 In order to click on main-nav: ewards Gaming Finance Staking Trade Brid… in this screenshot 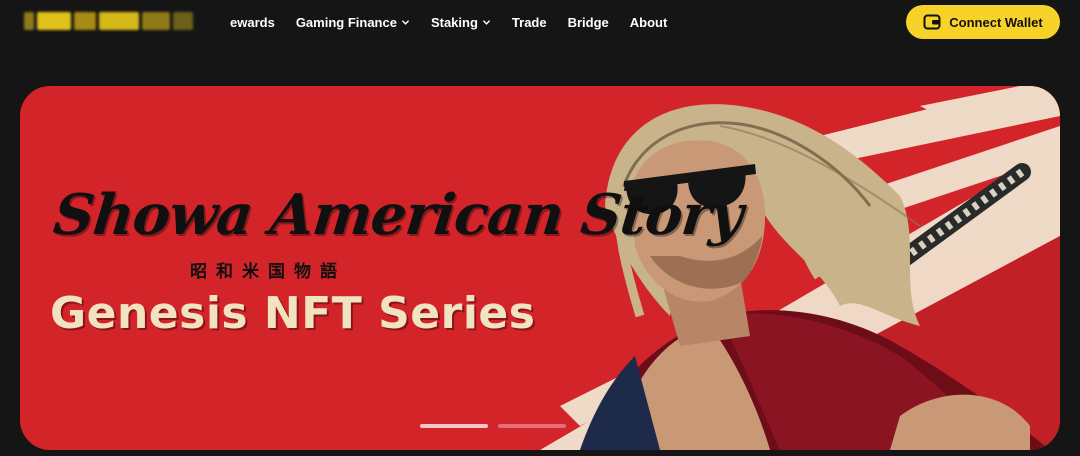, I will do `click(459, 22)`.